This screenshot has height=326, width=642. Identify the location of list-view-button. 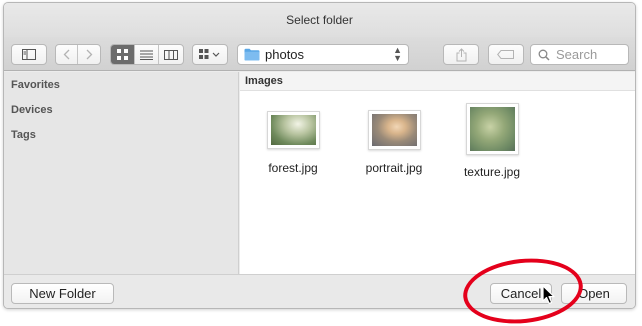
(147, 54).